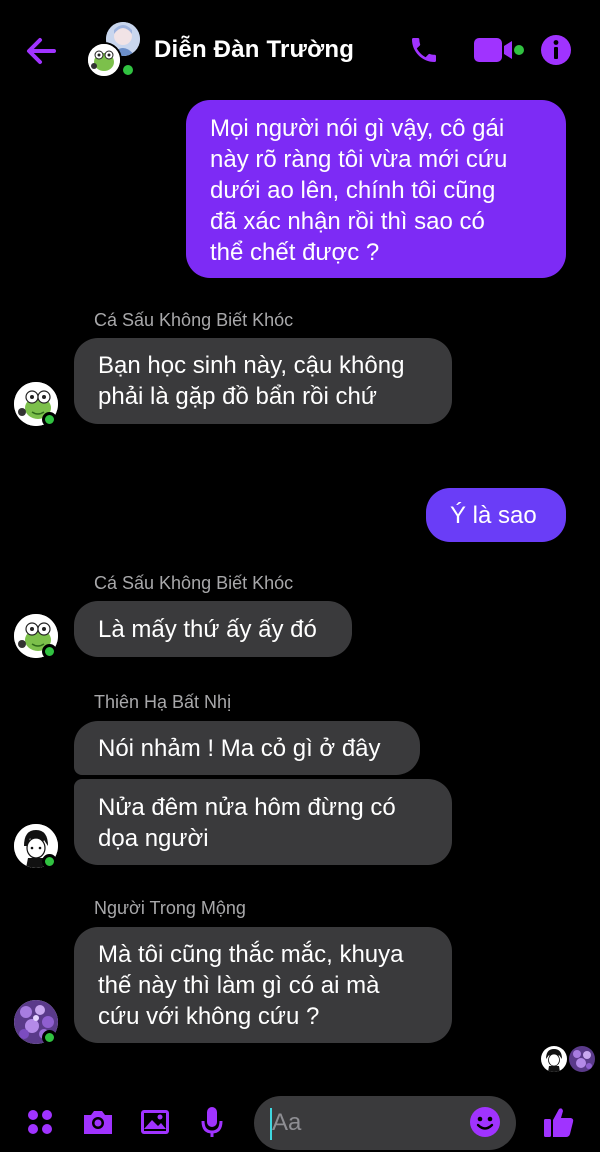 This screenshot has width=600, height=1152. What do you see at coordinates (247, 807) in the screenshot?
I see `message-line: Nửa đêm nửa hôm đừng có` at bounding box center [247, 807].